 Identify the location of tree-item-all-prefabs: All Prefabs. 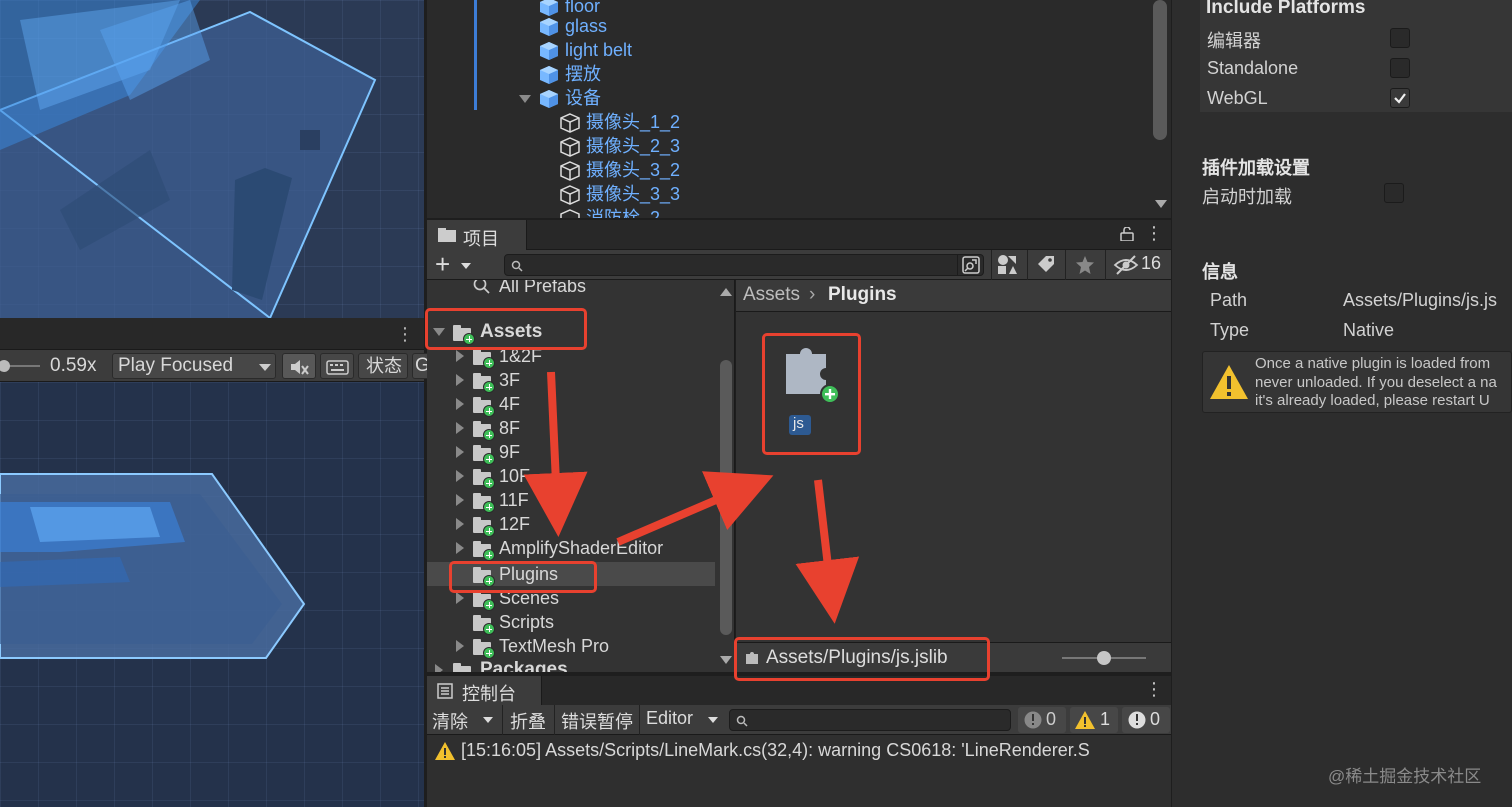
(571, 289).